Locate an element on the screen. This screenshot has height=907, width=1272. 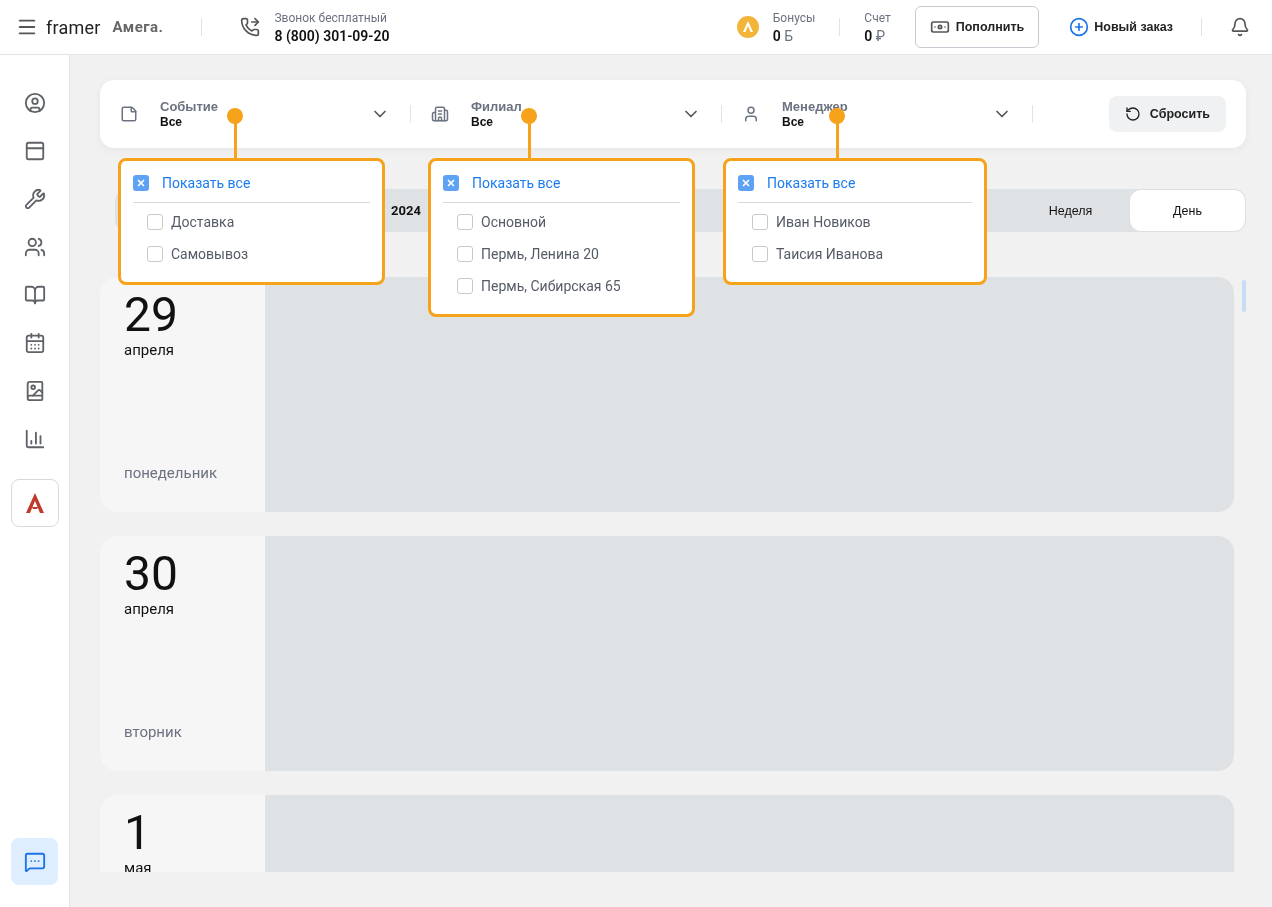
day-number: 30 is located at coordinates (151, 574).